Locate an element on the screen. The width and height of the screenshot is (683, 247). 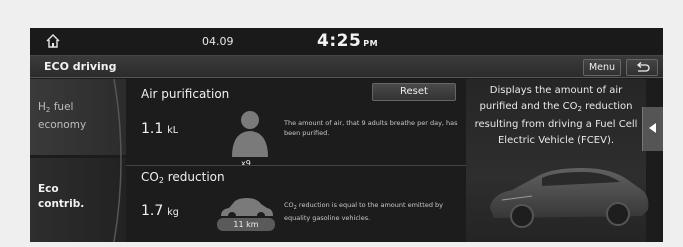
air-value-number: 1.1 is located at coordinates (152, 129).